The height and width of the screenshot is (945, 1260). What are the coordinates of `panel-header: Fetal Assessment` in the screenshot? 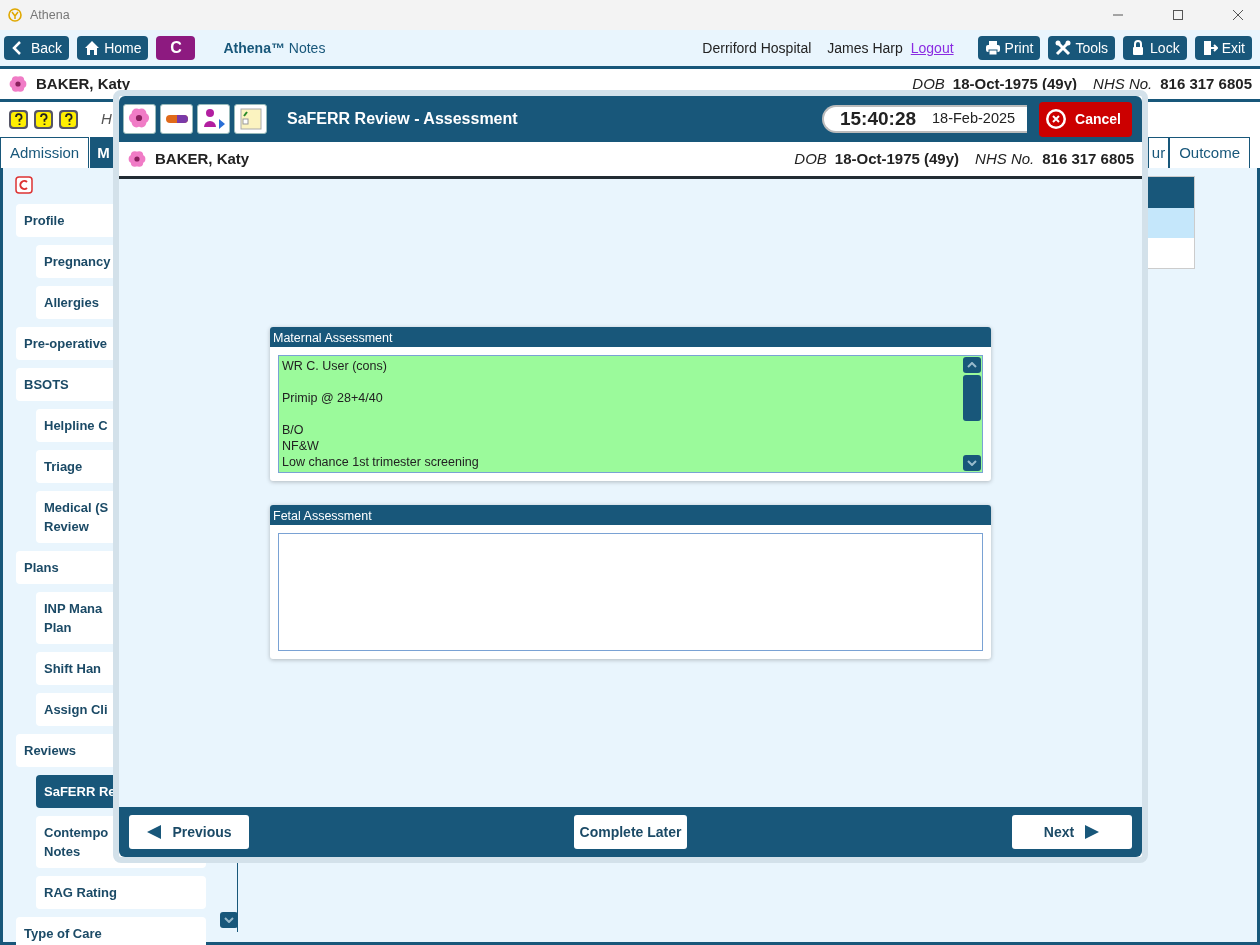 It's located at (630, 515).